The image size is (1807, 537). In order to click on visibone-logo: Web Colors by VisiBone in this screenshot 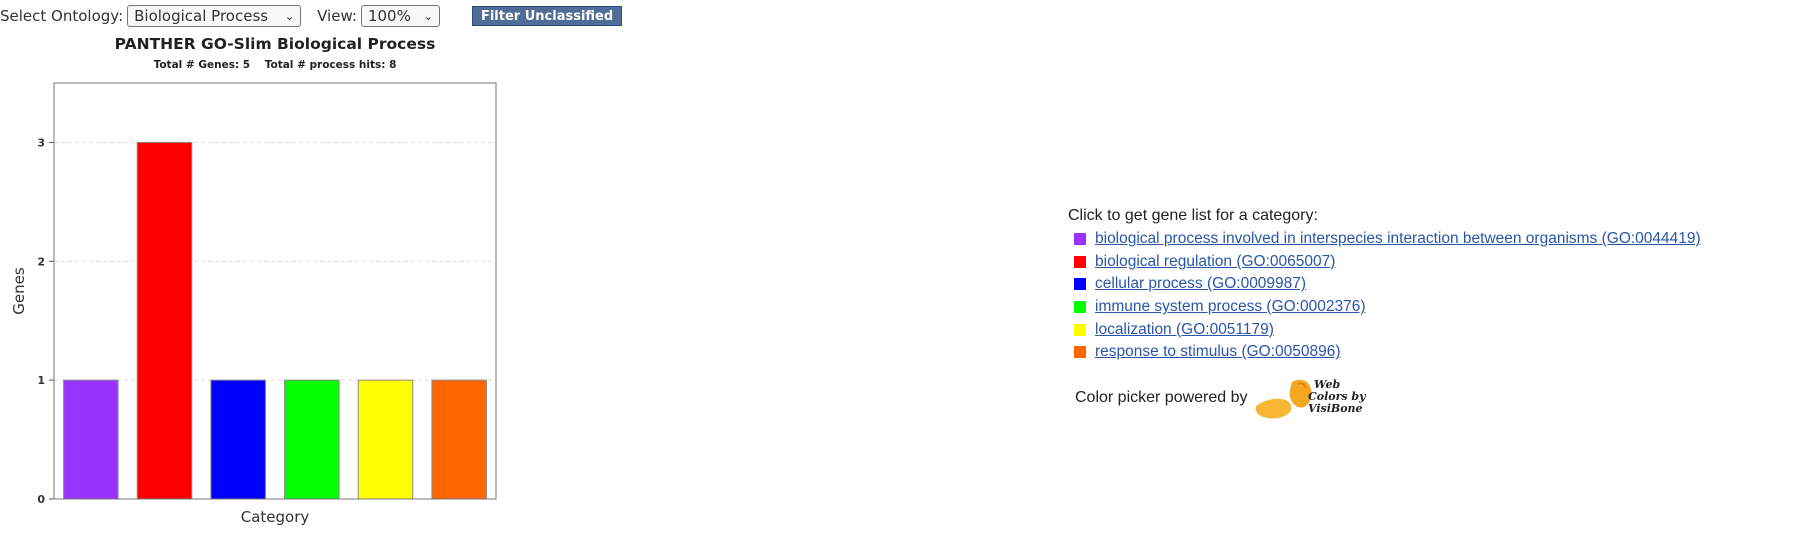, I will do `click(1312, 398)`.